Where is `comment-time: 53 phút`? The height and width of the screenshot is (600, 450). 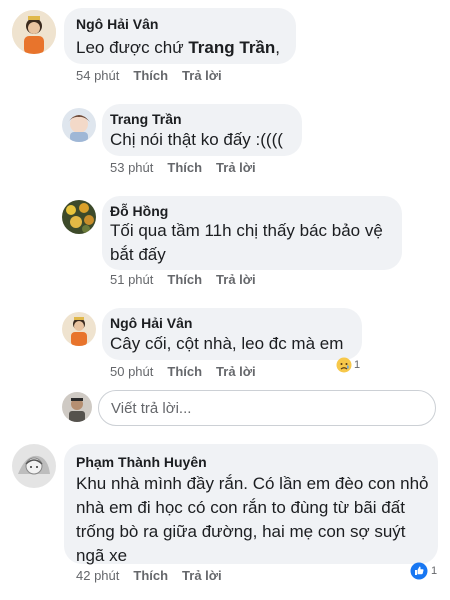 comment-time: 53 phút is located at coordinates (131, 167).